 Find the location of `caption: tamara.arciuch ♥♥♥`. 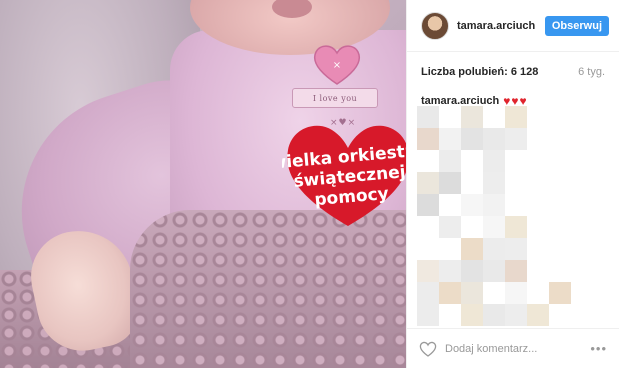

caption: tamara.arciuch ♥♥♥ is located at coordinates (513, 93).